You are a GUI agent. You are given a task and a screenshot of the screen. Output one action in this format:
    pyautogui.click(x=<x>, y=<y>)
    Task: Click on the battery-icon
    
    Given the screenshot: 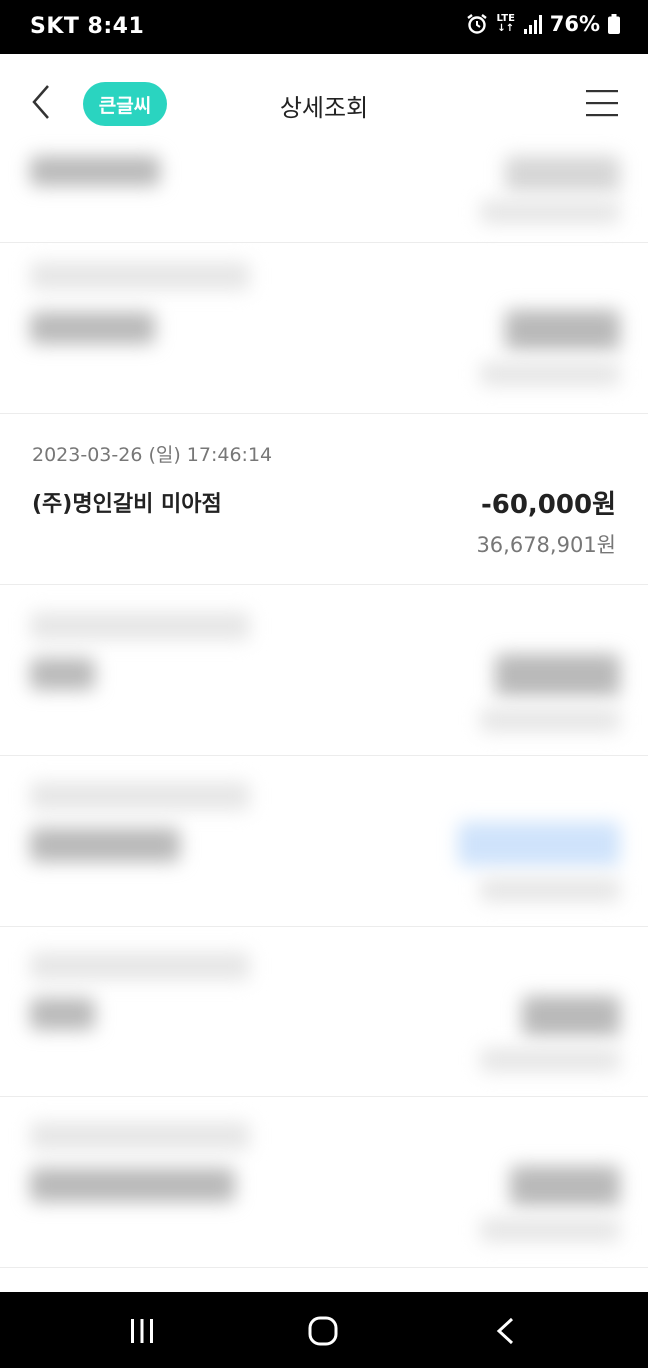 What is the action you would take?
    pyautogui.click(x=614, y=24)
    